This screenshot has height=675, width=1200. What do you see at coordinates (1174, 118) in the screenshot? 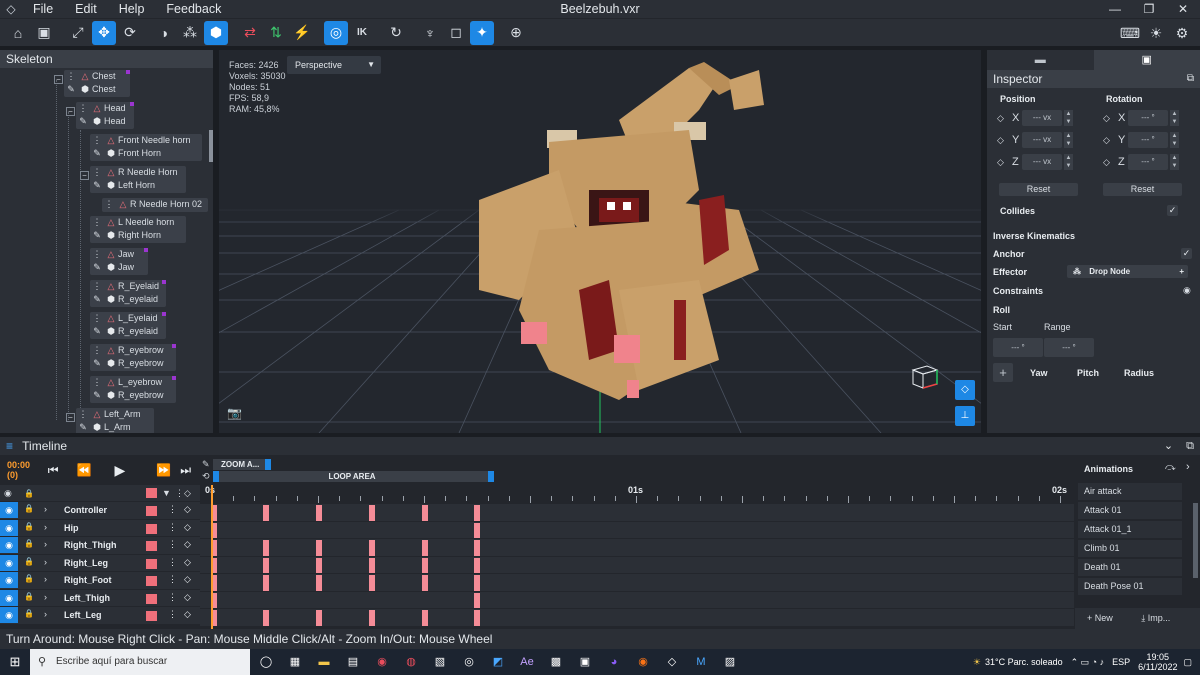
I see `rotation-x-stepper: ▲ ▼` at bounding box center [1174, 118].